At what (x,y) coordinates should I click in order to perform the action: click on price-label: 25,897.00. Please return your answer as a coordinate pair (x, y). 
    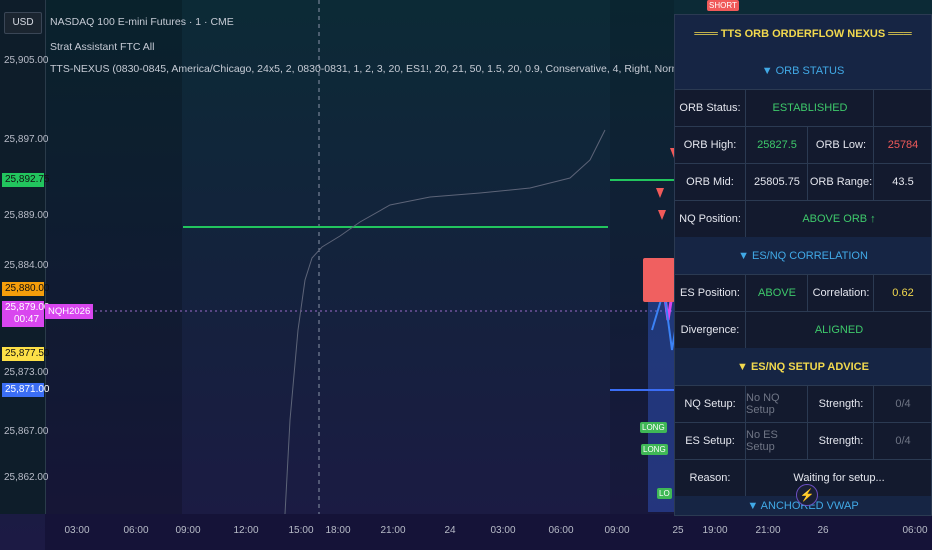
    Looking at the image, I should click on (26, 139).